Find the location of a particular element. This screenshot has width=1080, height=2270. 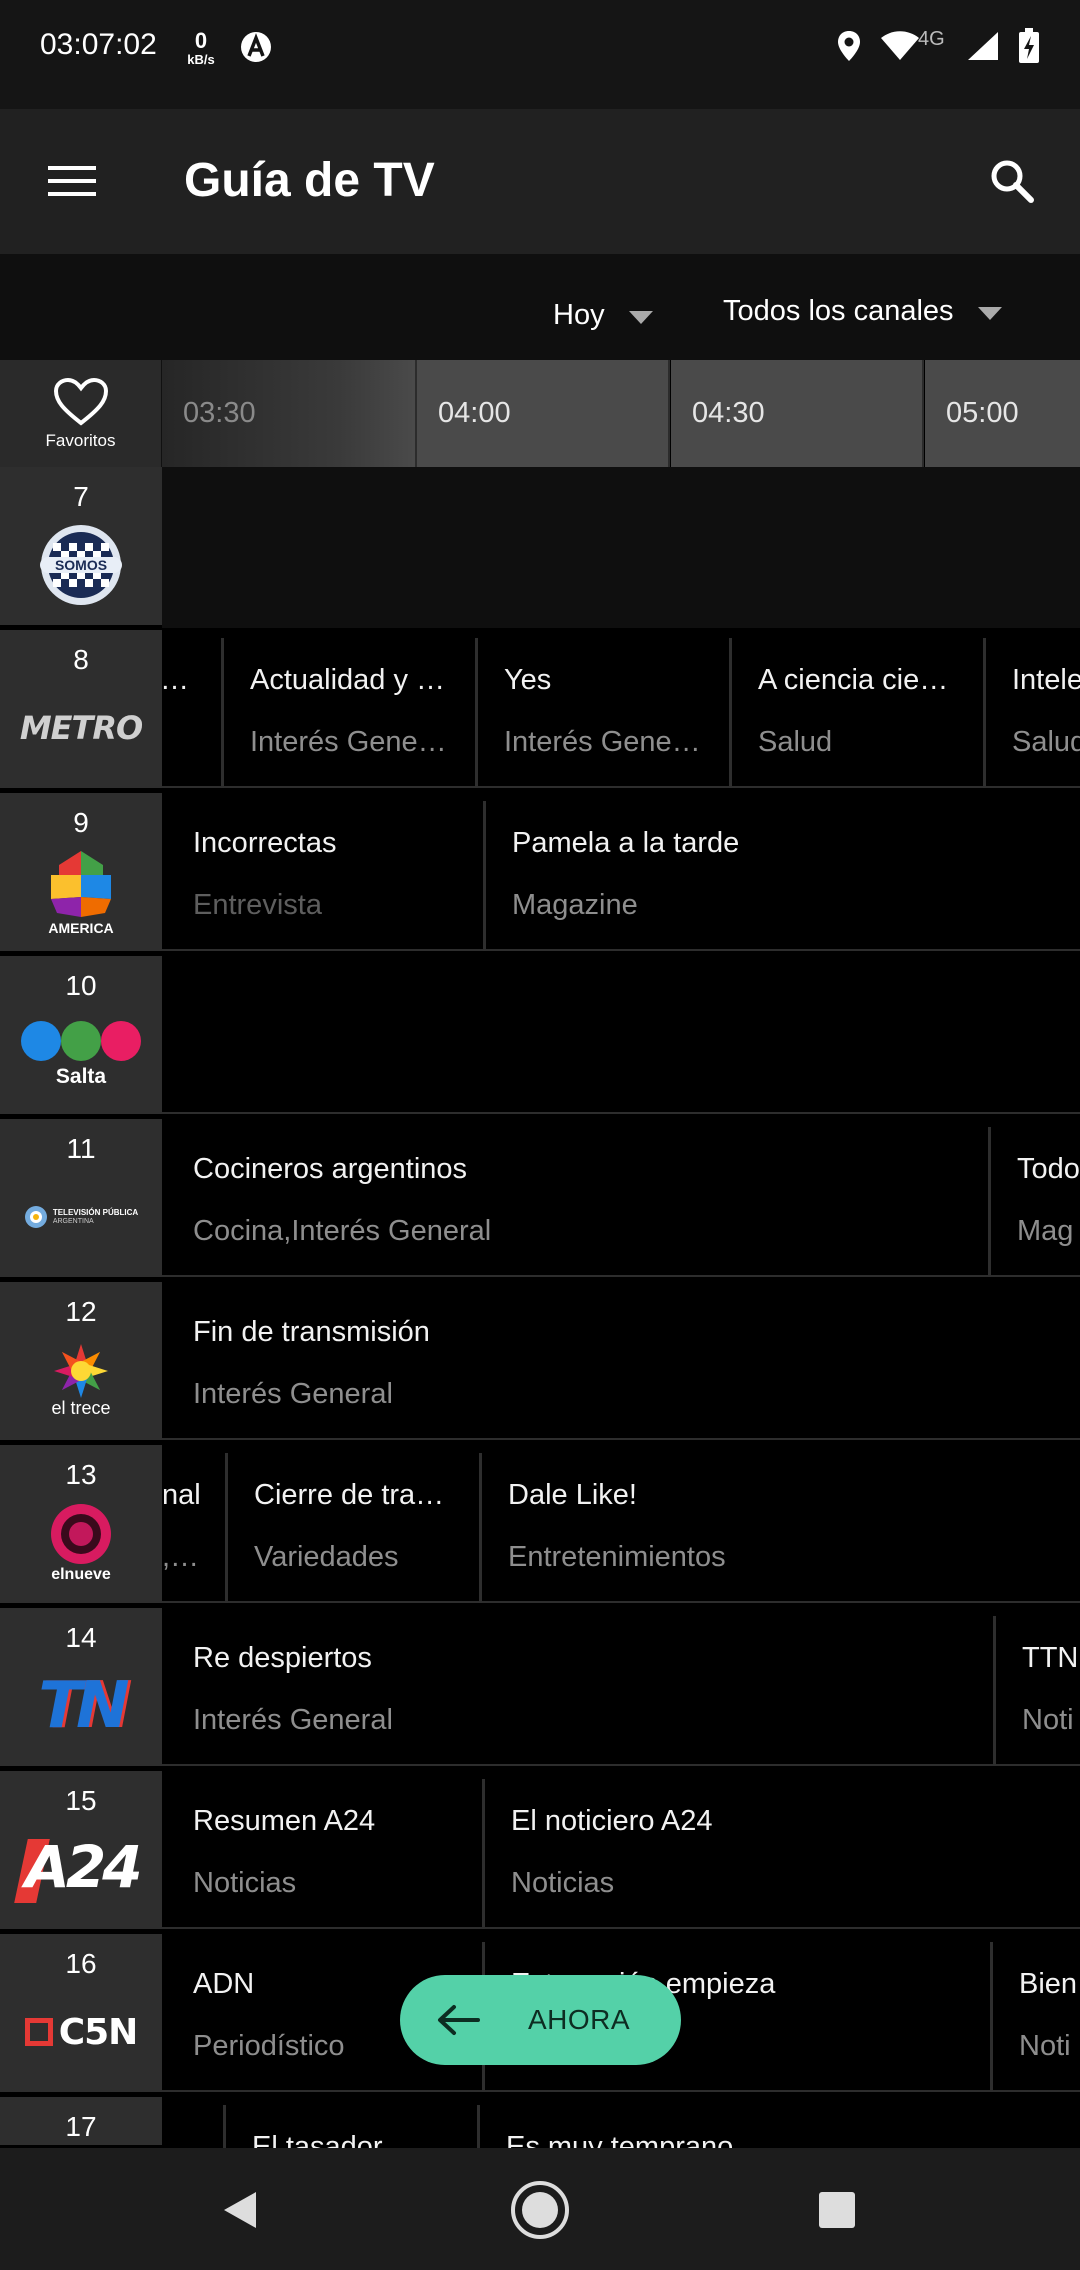

channel-cell: 17 is located at coordinates (81, 2122).